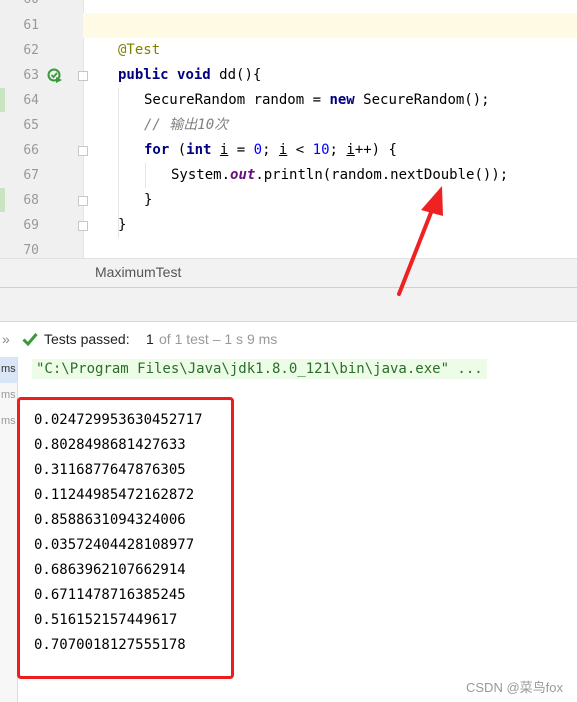 This screenshot has height=702, width=577. What do you see at coordinates (420, 241) in the screenshot?
I see `annotation-arrow-icon` at bounding box center [420, 241].